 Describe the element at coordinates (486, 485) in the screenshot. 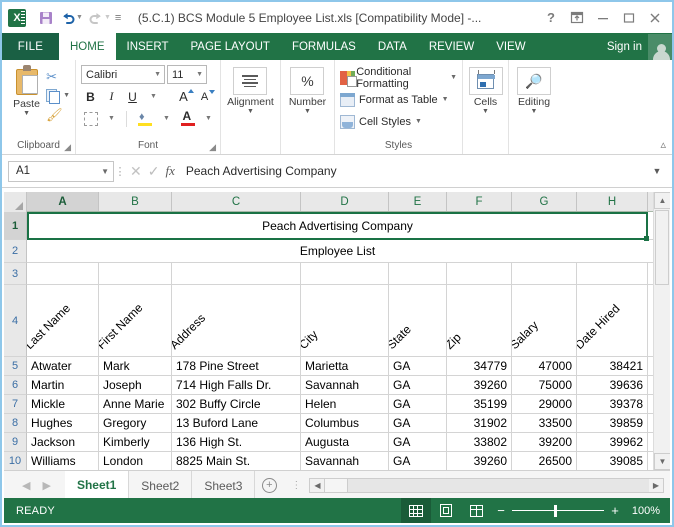

I see `horizontal-scrollbar: ◀ ▶` at that location.